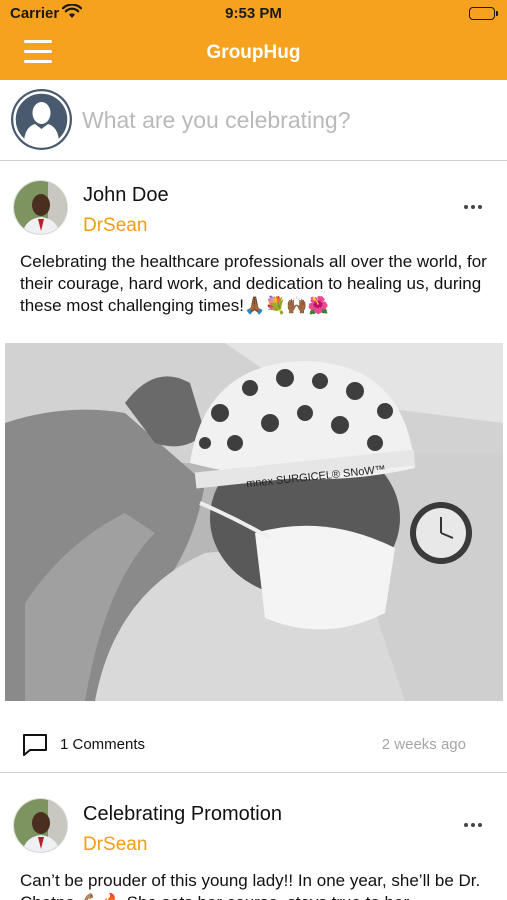  Describe the element at coordinates (102, 744) in the screenshot. I see `comments-count-link: 1 Comments` at that location.